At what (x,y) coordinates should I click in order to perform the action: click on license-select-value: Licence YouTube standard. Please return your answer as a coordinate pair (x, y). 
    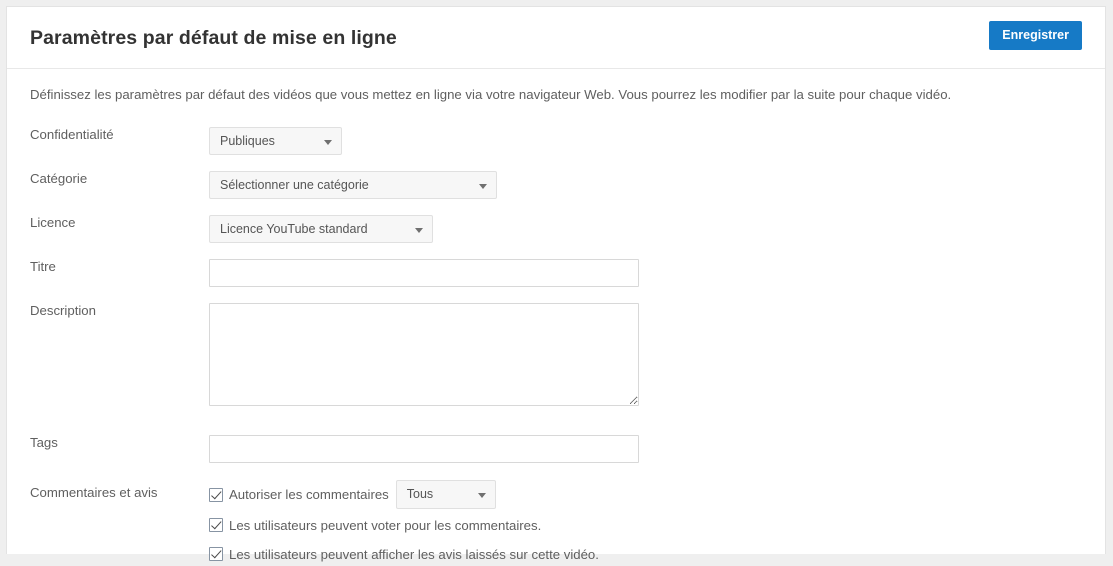
    Looking at the image, I should click on (294, 229).